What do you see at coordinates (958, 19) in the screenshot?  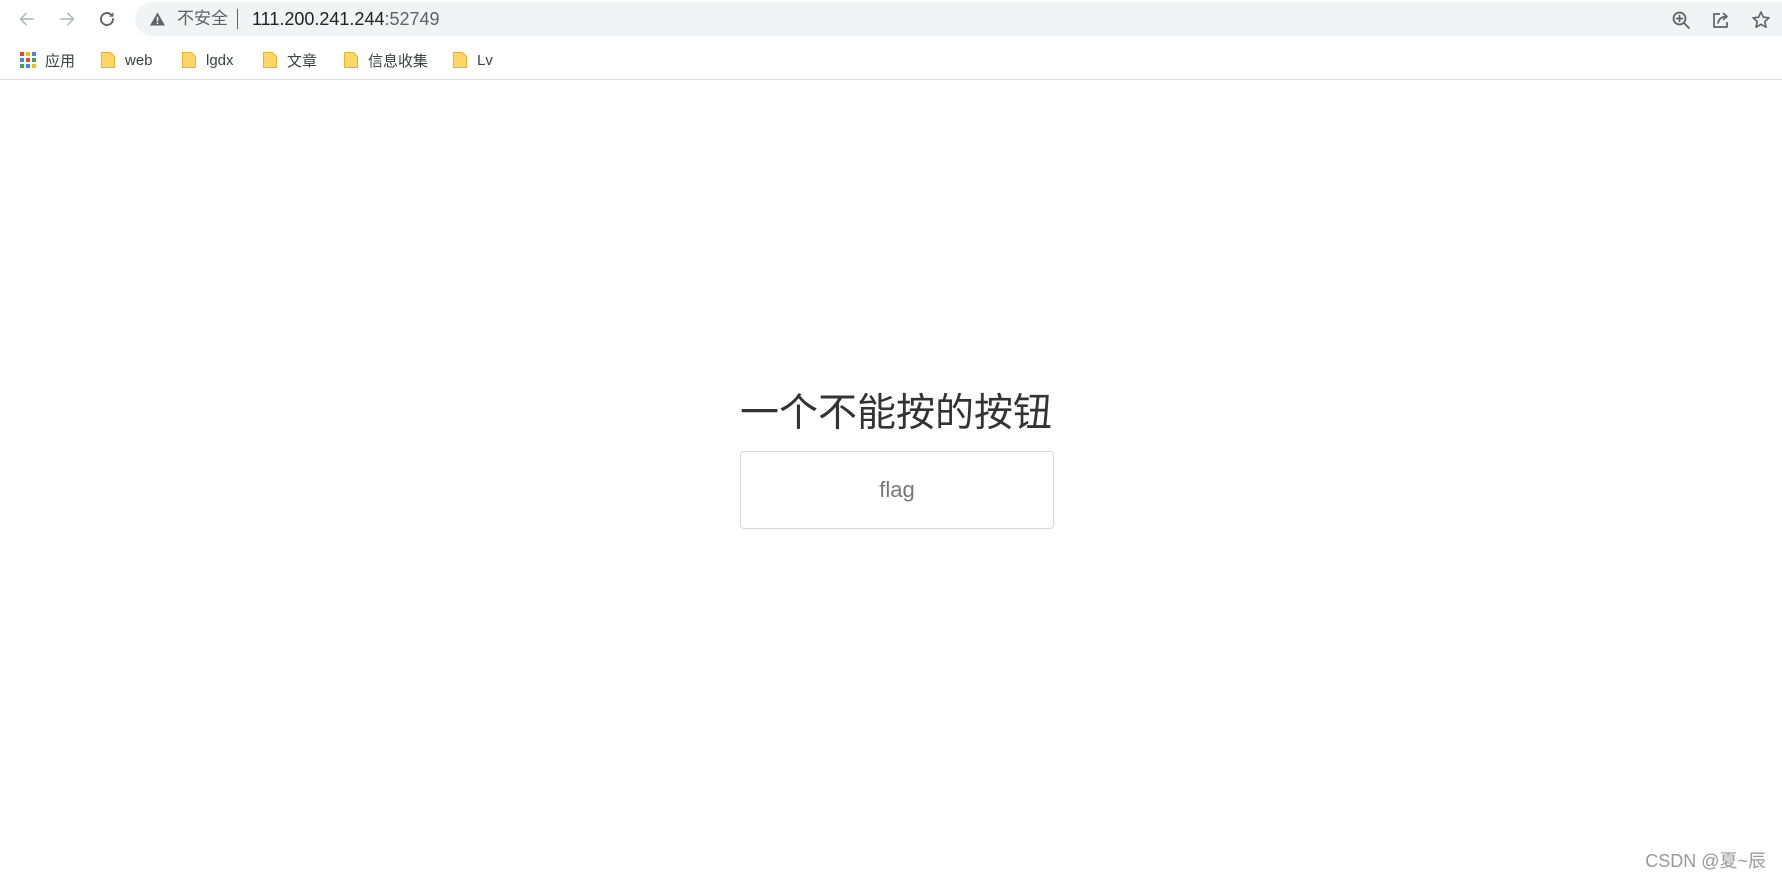 I see `address-bar: 不安全 111.200.241.244:52749` at bounding box center [958, 19].